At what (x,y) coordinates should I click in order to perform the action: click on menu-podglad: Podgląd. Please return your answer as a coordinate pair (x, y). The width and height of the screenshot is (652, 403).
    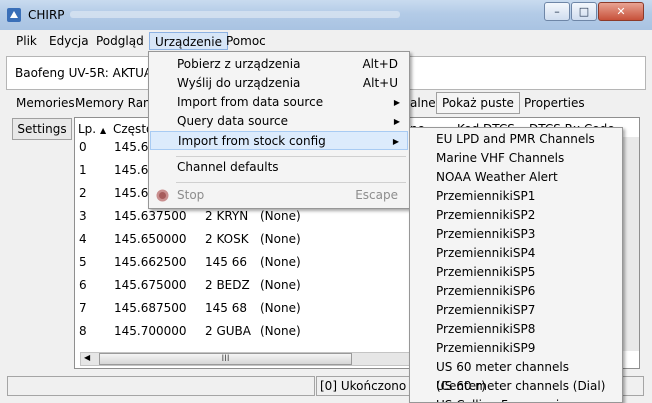
    Looking at the image, I should click on (120, 41).